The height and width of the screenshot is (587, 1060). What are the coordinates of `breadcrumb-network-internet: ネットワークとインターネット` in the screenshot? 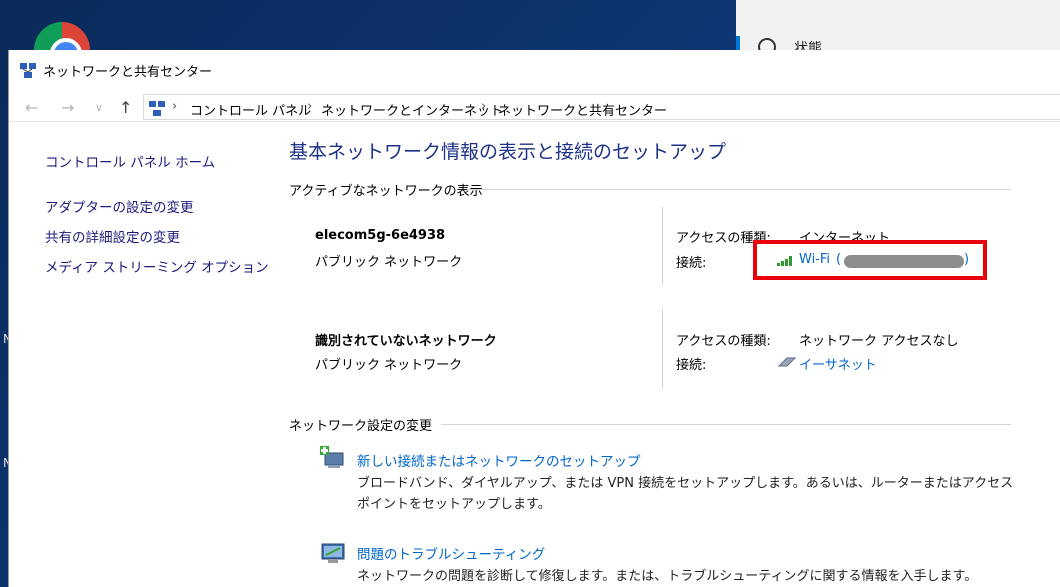 It's located at (412, 109).